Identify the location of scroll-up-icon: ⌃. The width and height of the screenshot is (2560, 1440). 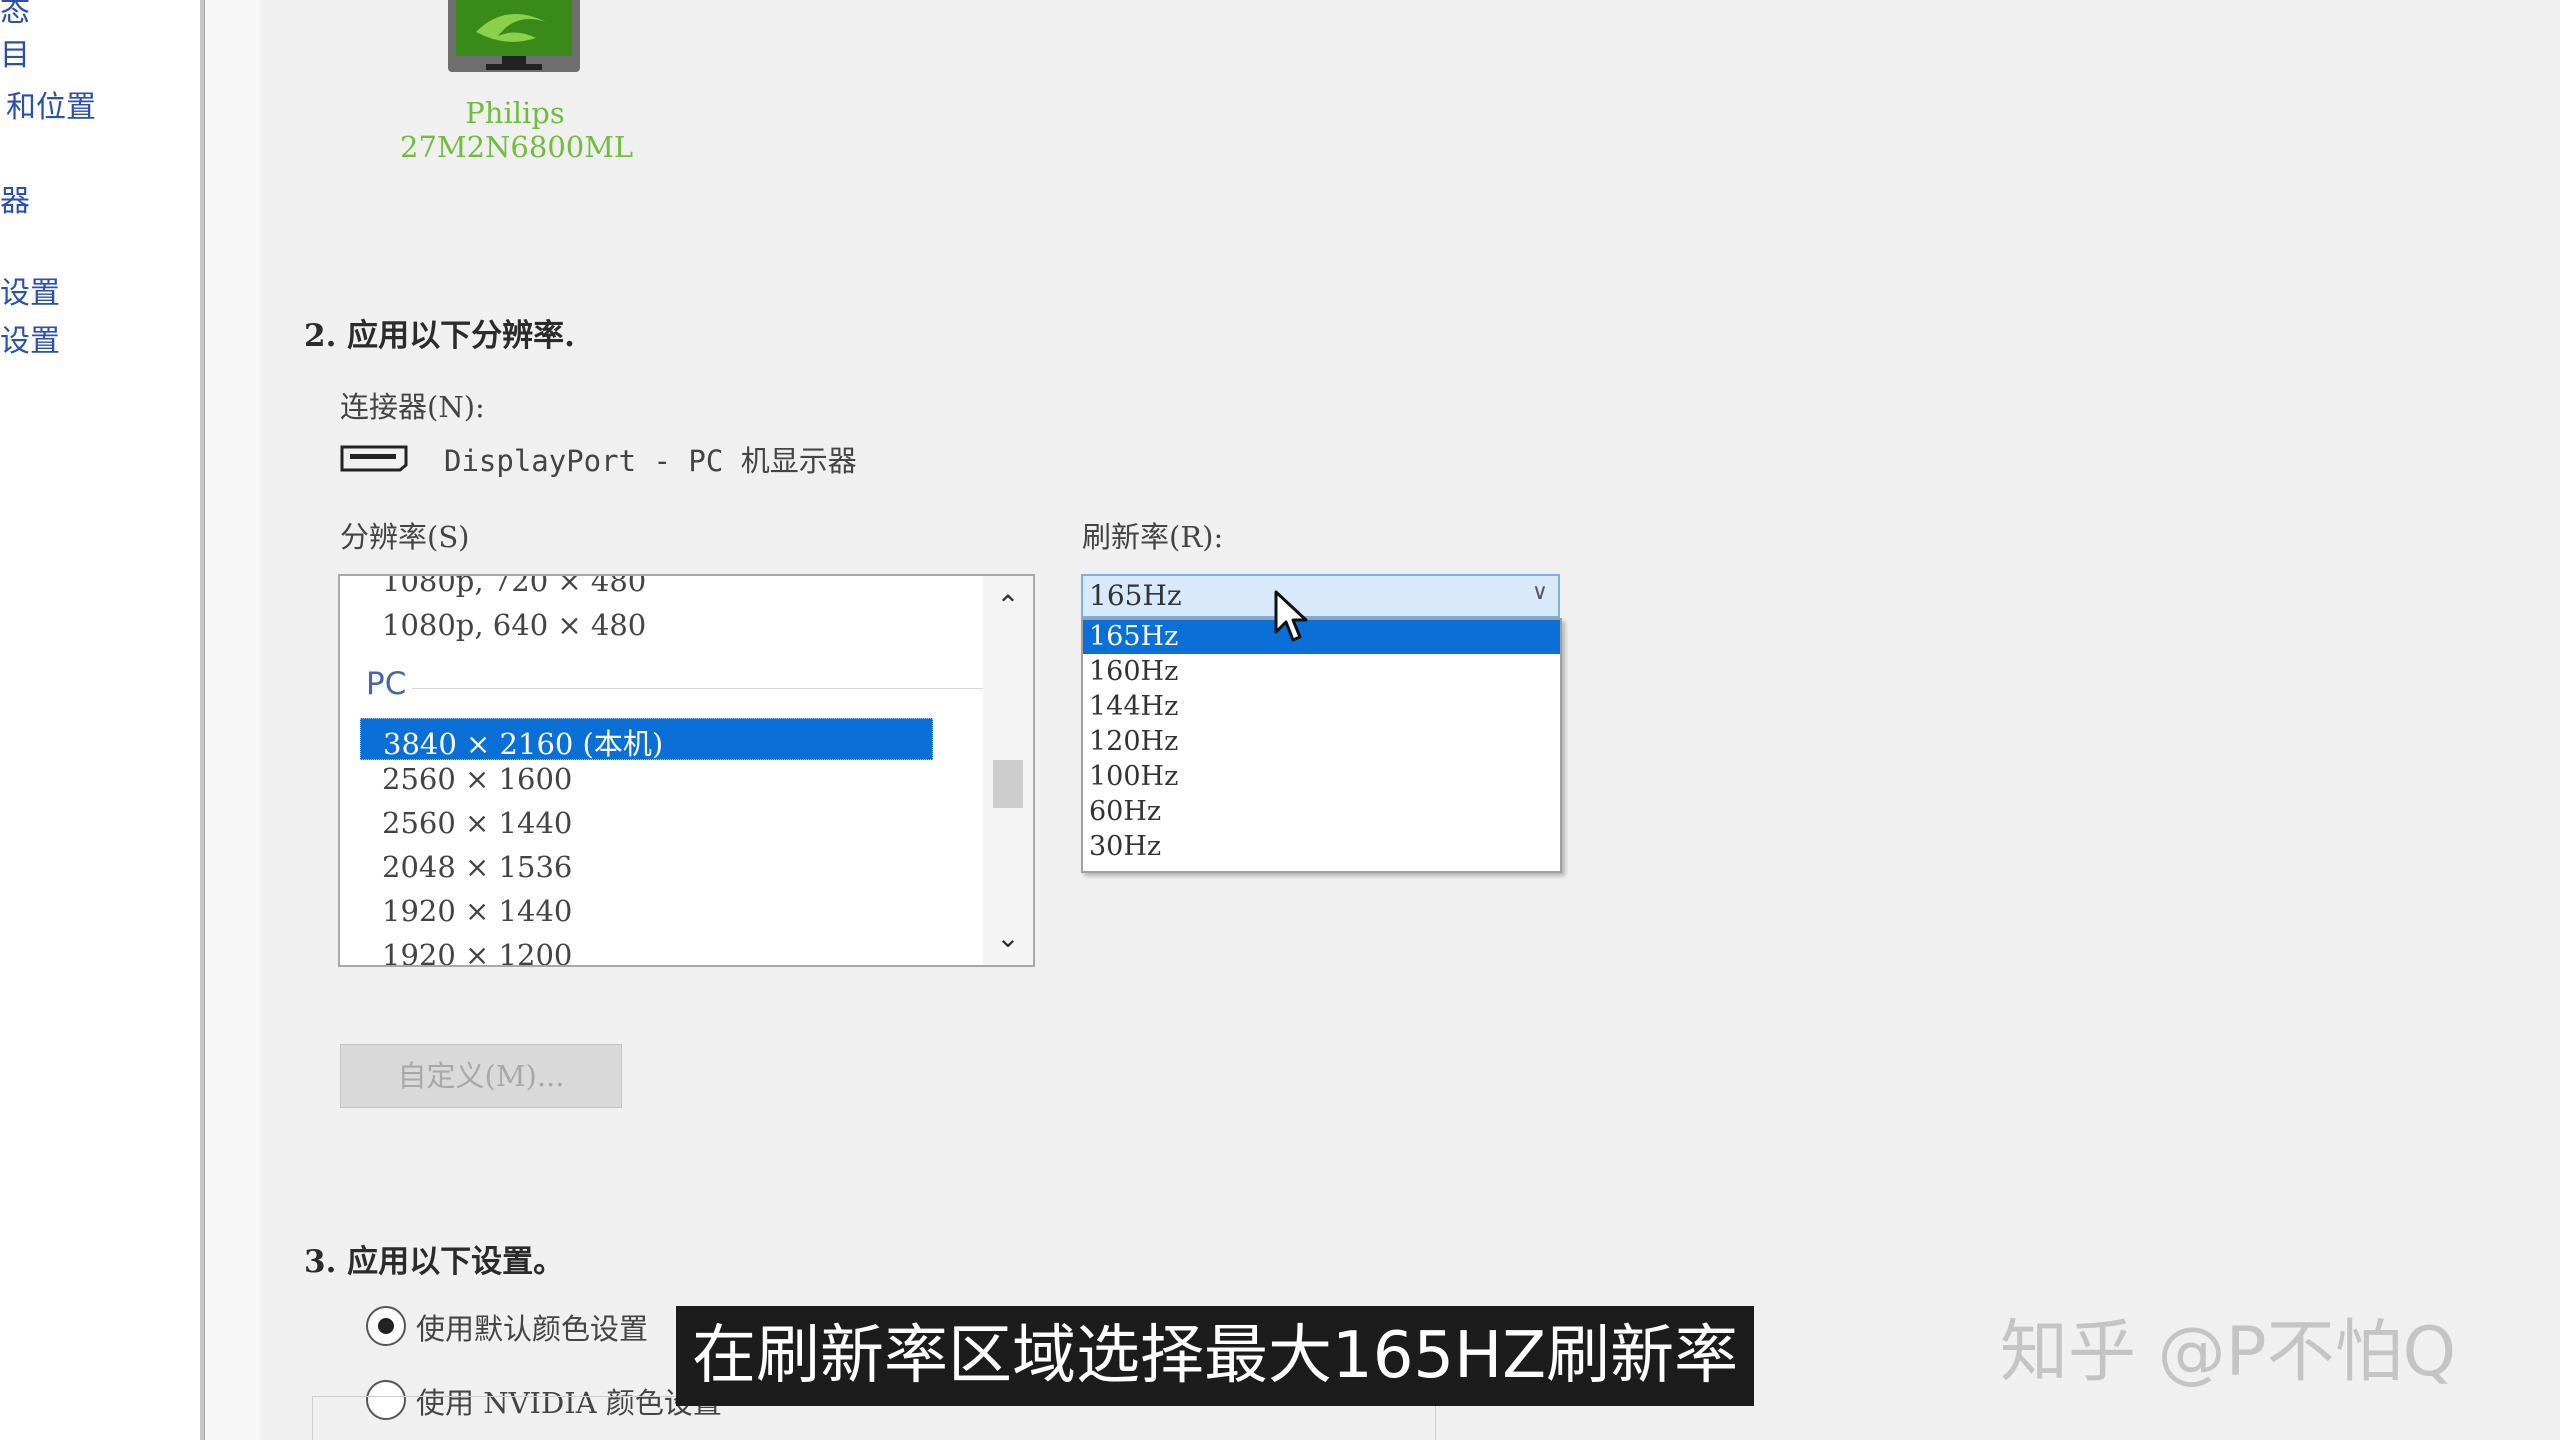
(1008, 606).